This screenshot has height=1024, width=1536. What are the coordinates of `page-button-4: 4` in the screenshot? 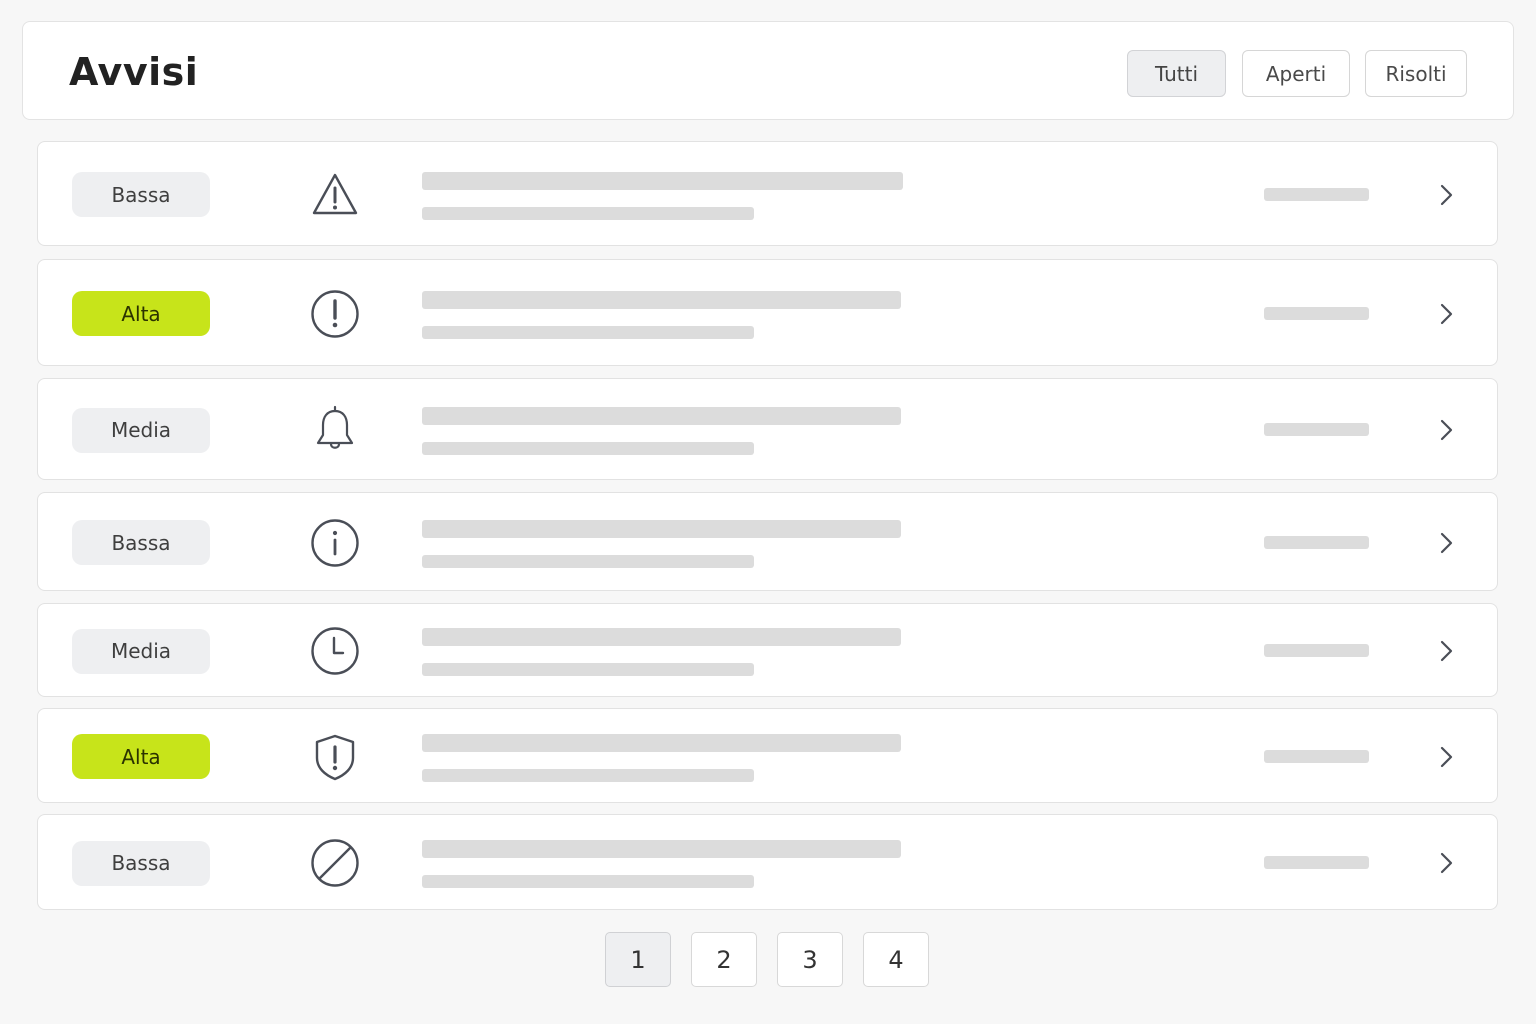 It's located at (896, 959).